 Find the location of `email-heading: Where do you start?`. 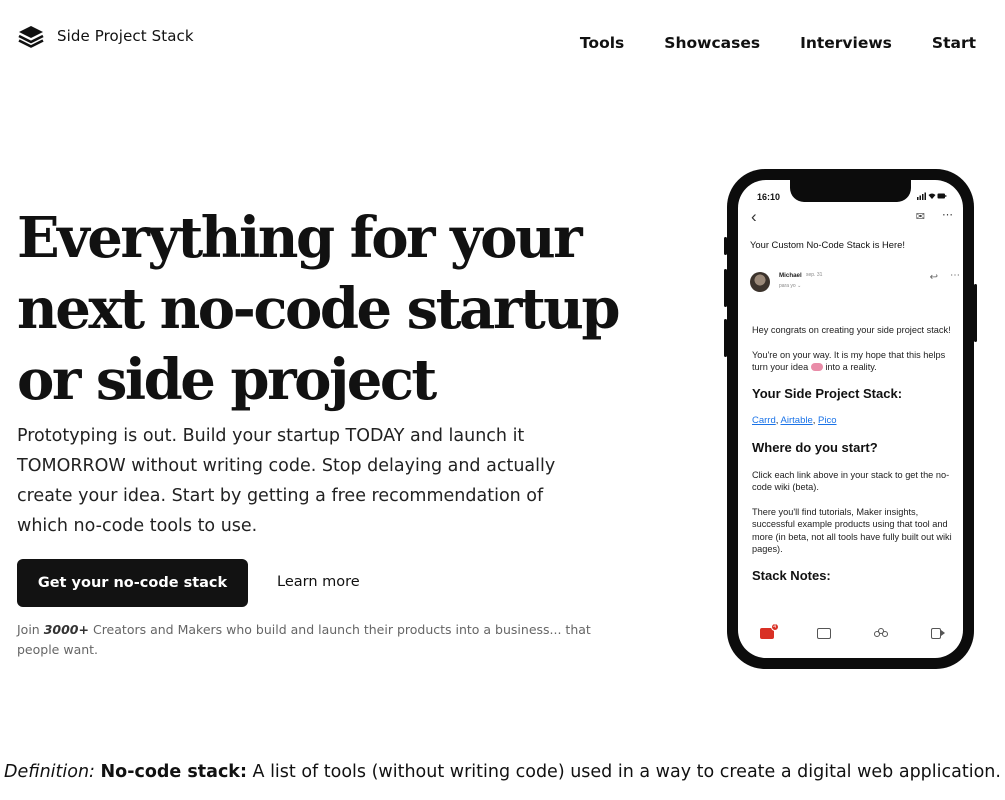

email-heading: Where do you start? is located at coordinates (815, 447).